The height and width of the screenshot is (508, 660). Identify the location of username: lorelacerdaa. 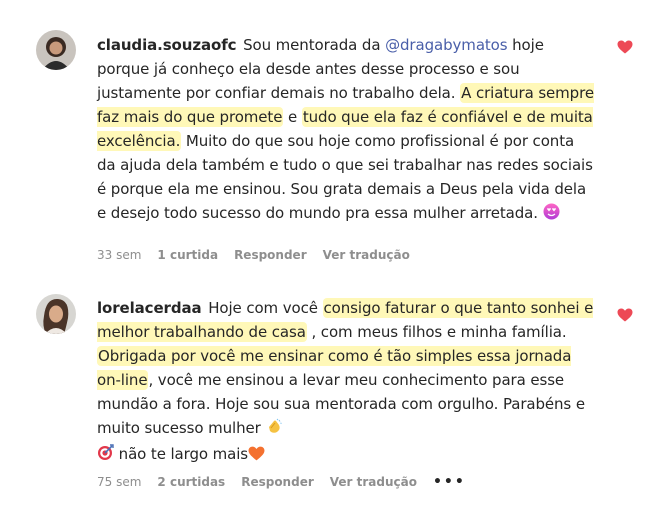
(149, 308).